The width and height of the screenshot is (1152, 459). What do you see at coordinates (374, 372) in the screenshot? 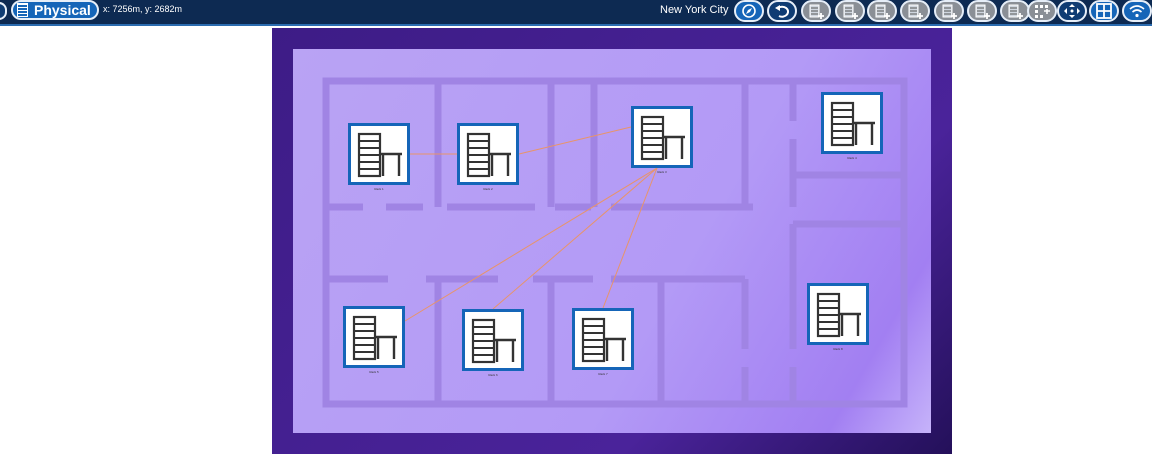
I see `device-label: Rack 5` at bounding box center [374, 372].